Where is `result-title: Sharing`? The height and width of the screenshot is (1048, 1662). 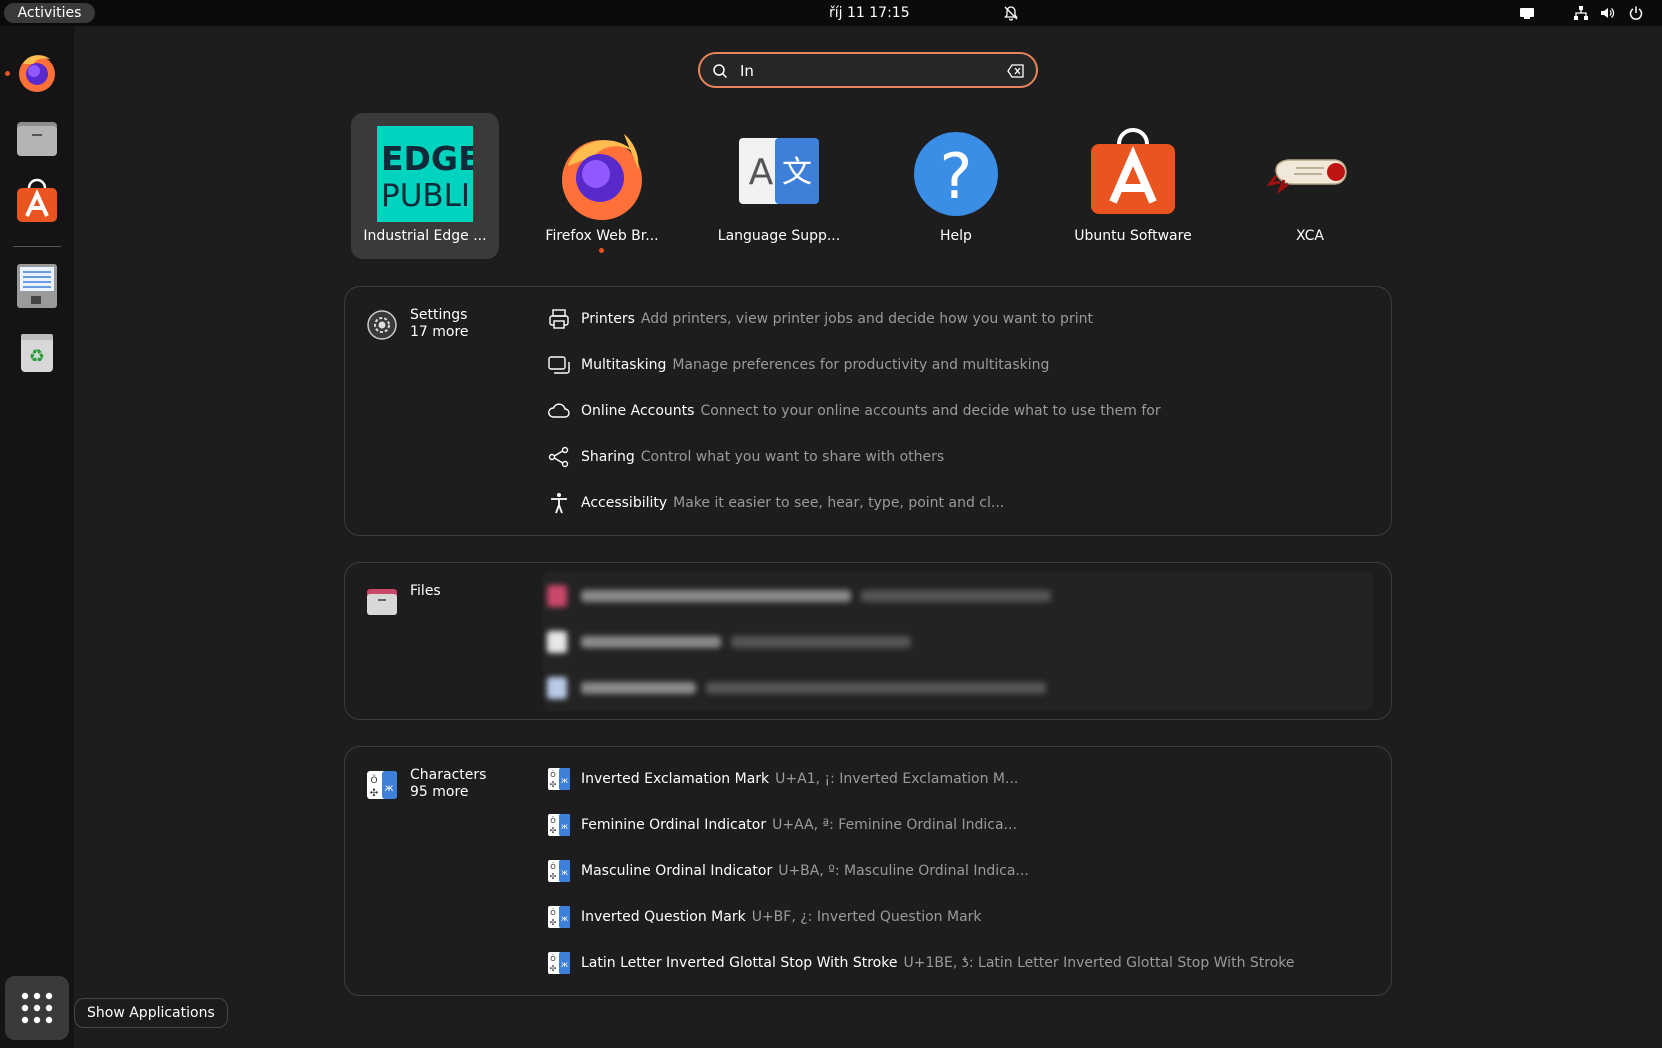
result-title: Sharing is located at coordinates (608, 457).